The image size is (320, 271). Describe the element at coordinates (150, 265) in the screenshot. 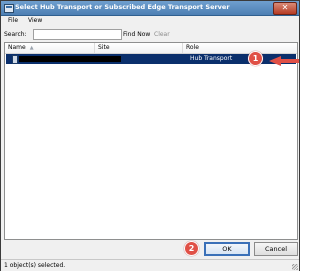

I see `status-bar: 1 object(s) selected.` at that location.